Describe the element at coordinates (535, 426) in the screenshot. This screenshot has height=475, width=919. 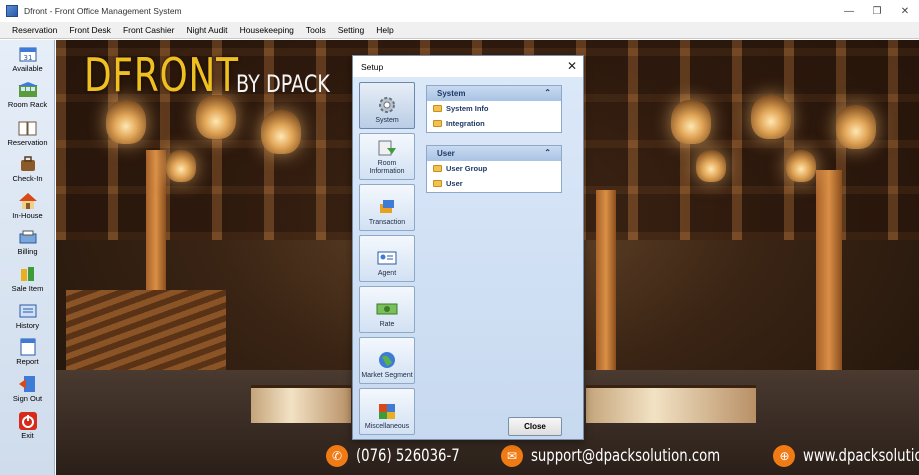
I see `close-button: Close` at that location.